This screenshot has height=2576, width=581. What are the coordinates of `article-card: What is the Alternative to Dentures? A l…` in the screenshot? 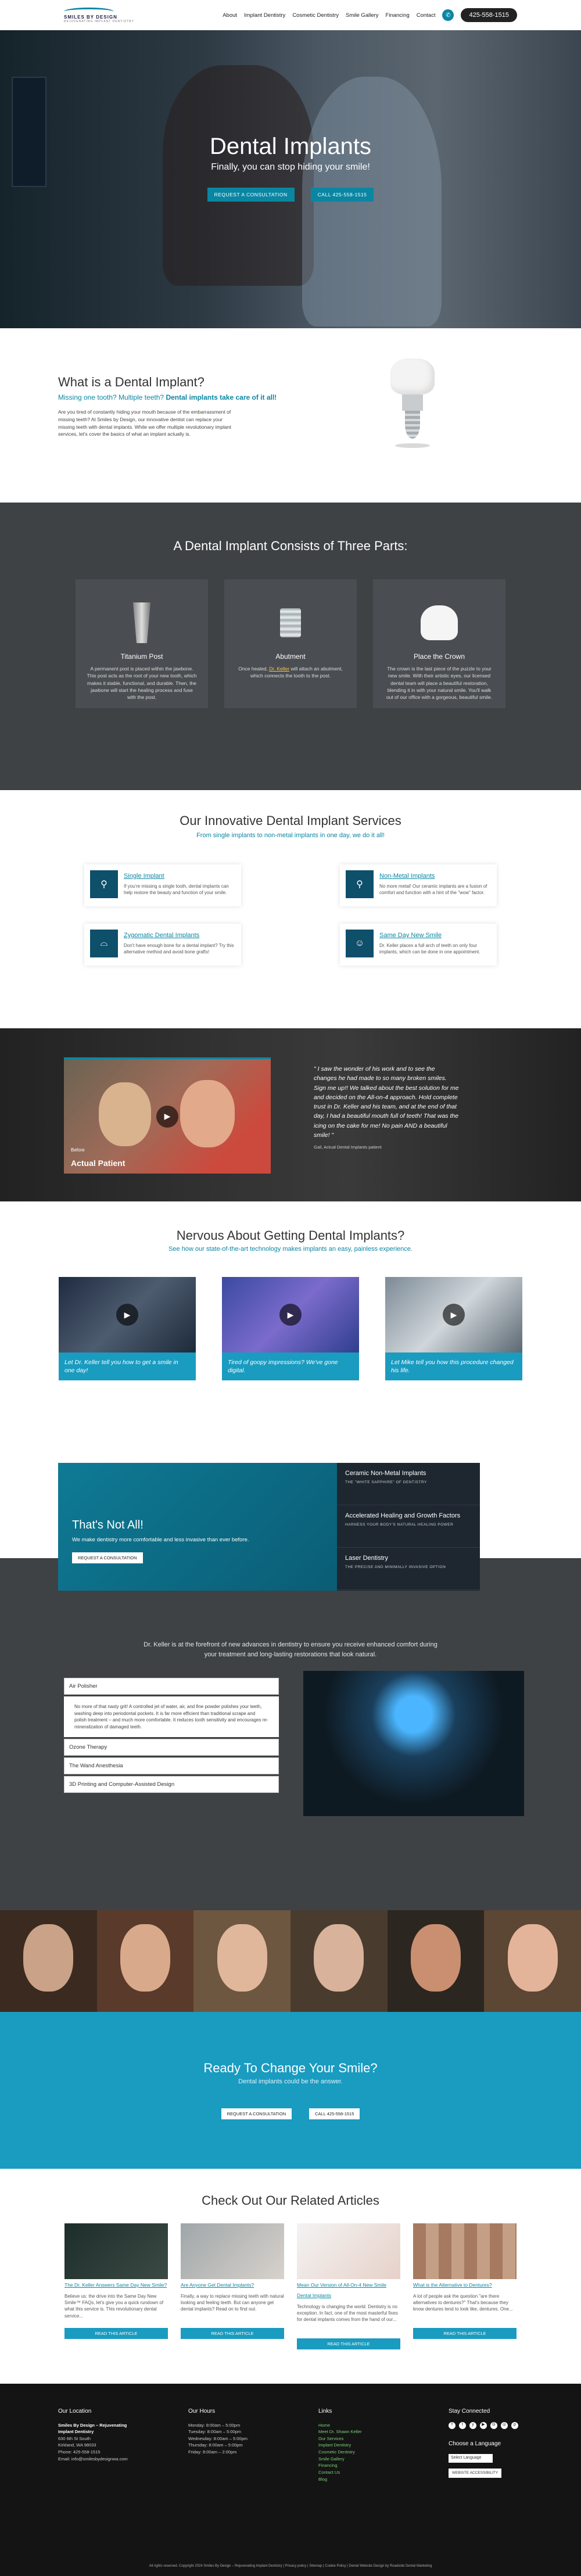 It's located at (465, 2286).